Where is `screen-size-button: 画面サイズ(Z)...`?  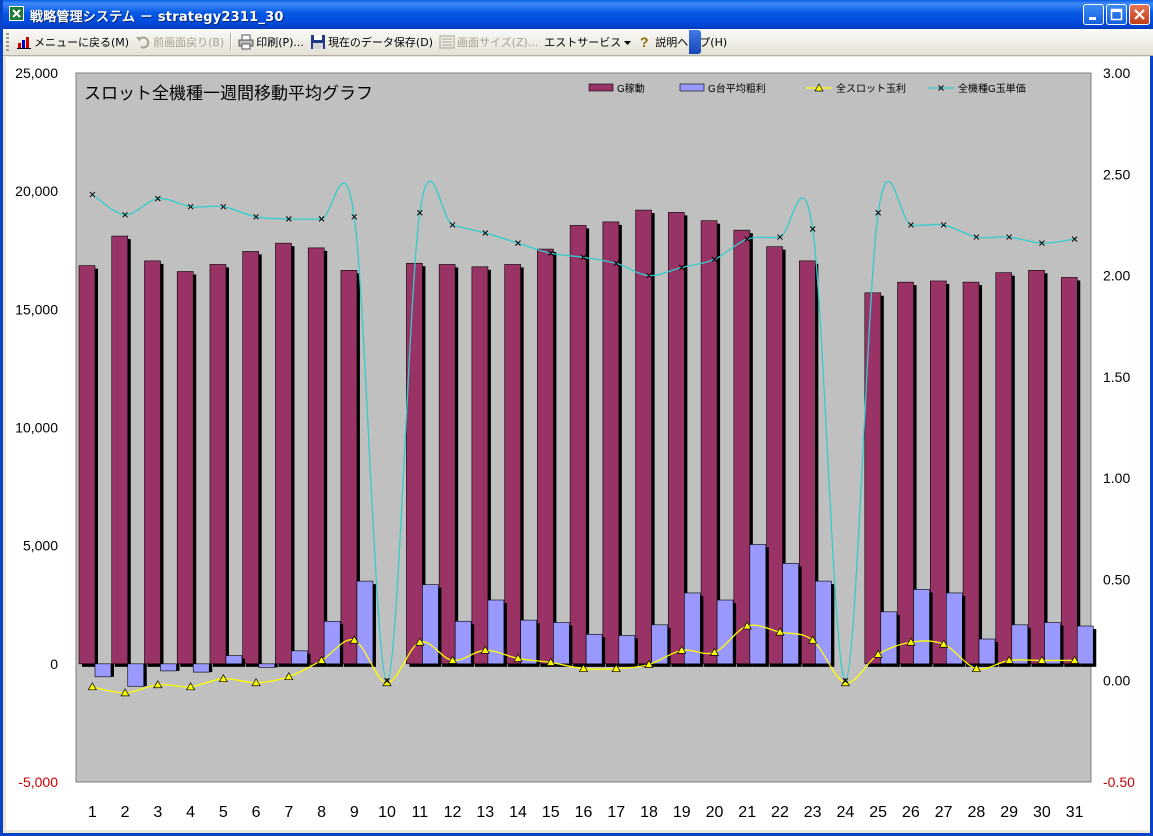
screen-size-button: 画面サイズ(Z)... is located at coordinates (488, 42).